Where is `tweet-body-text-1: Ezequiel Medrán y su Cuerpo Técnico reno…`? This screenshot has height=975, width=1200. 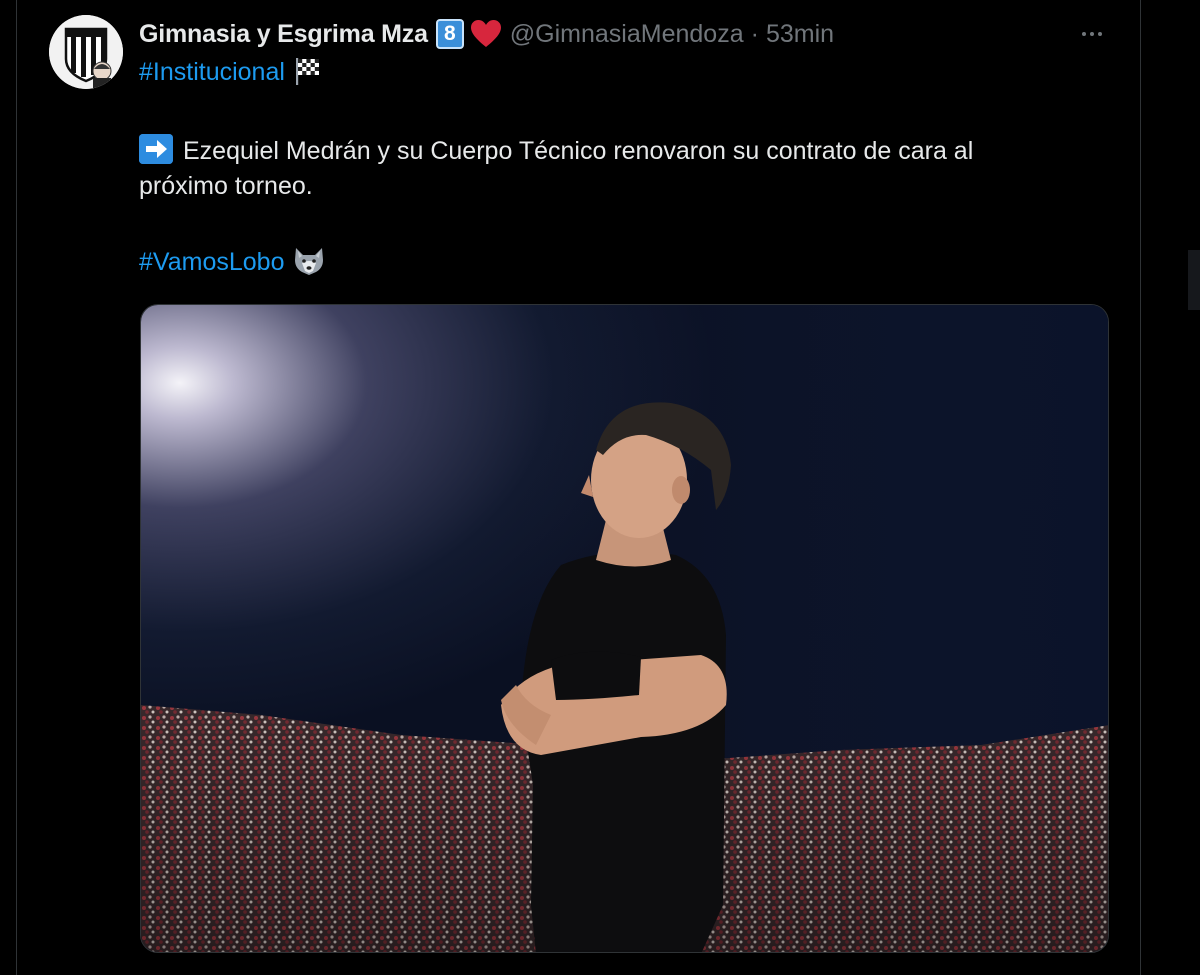 tweet-body-text-1: Ezequiel Medrán y su Cuerpo Técnico reno… is located at coordinates (578, 151).